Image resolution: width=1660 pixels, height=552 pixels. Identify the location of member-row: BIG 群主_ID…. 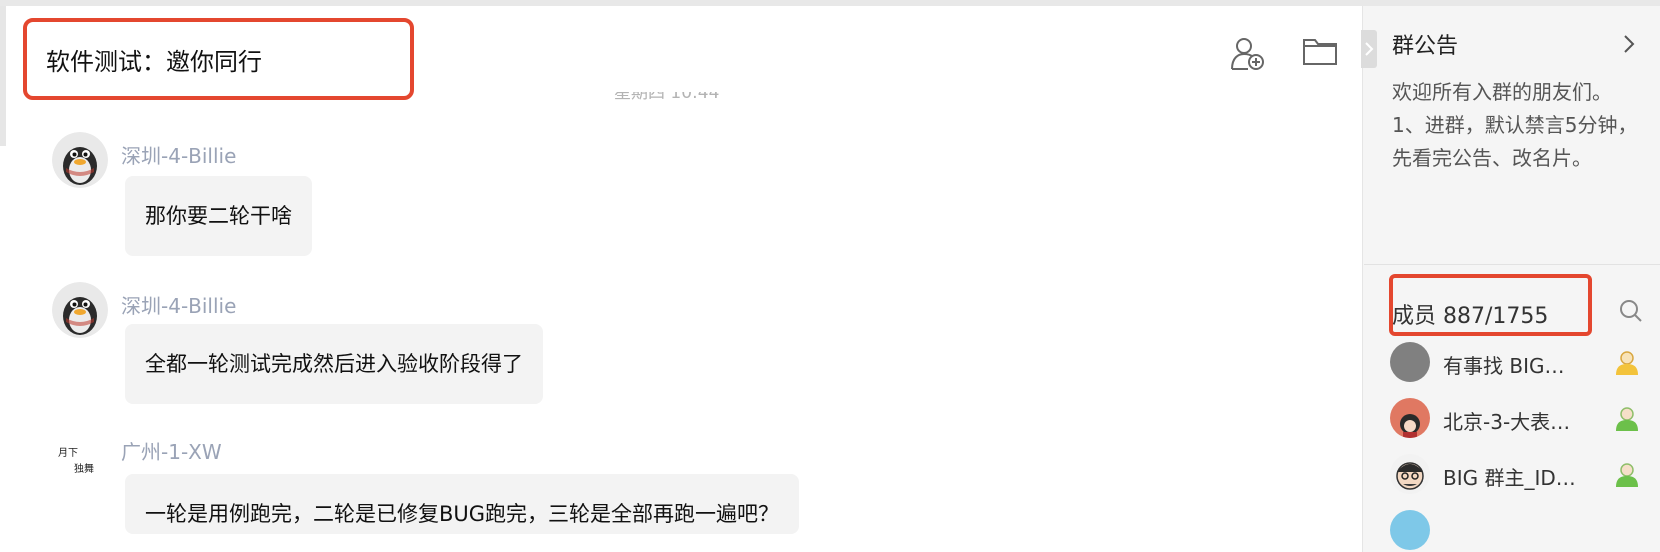
(1521, 477).